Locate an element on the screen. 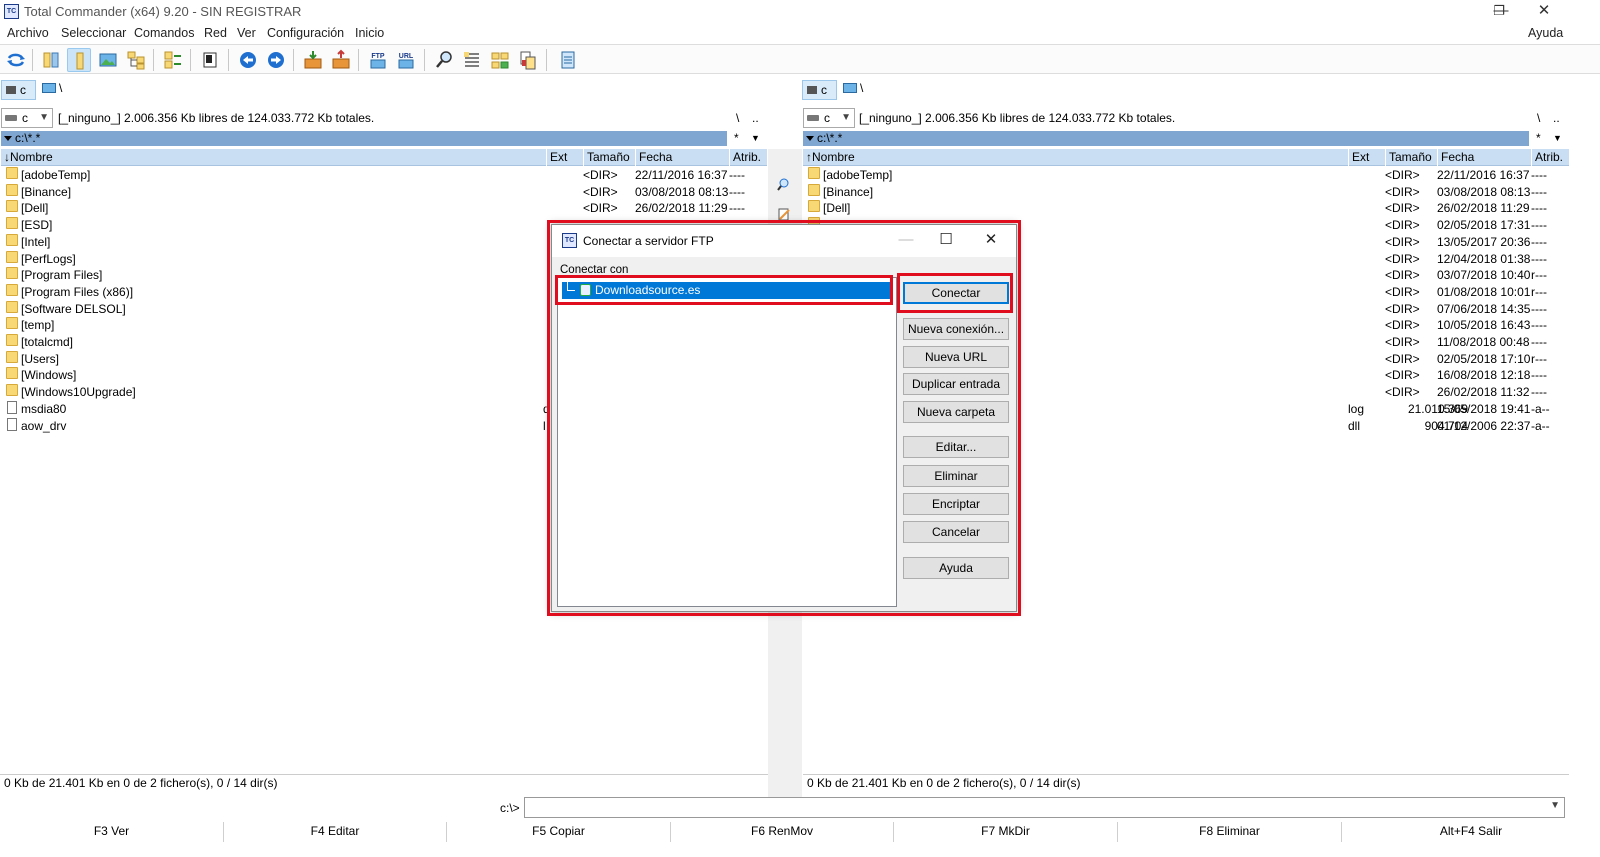  back-icon is located at coordinates (248, 60).